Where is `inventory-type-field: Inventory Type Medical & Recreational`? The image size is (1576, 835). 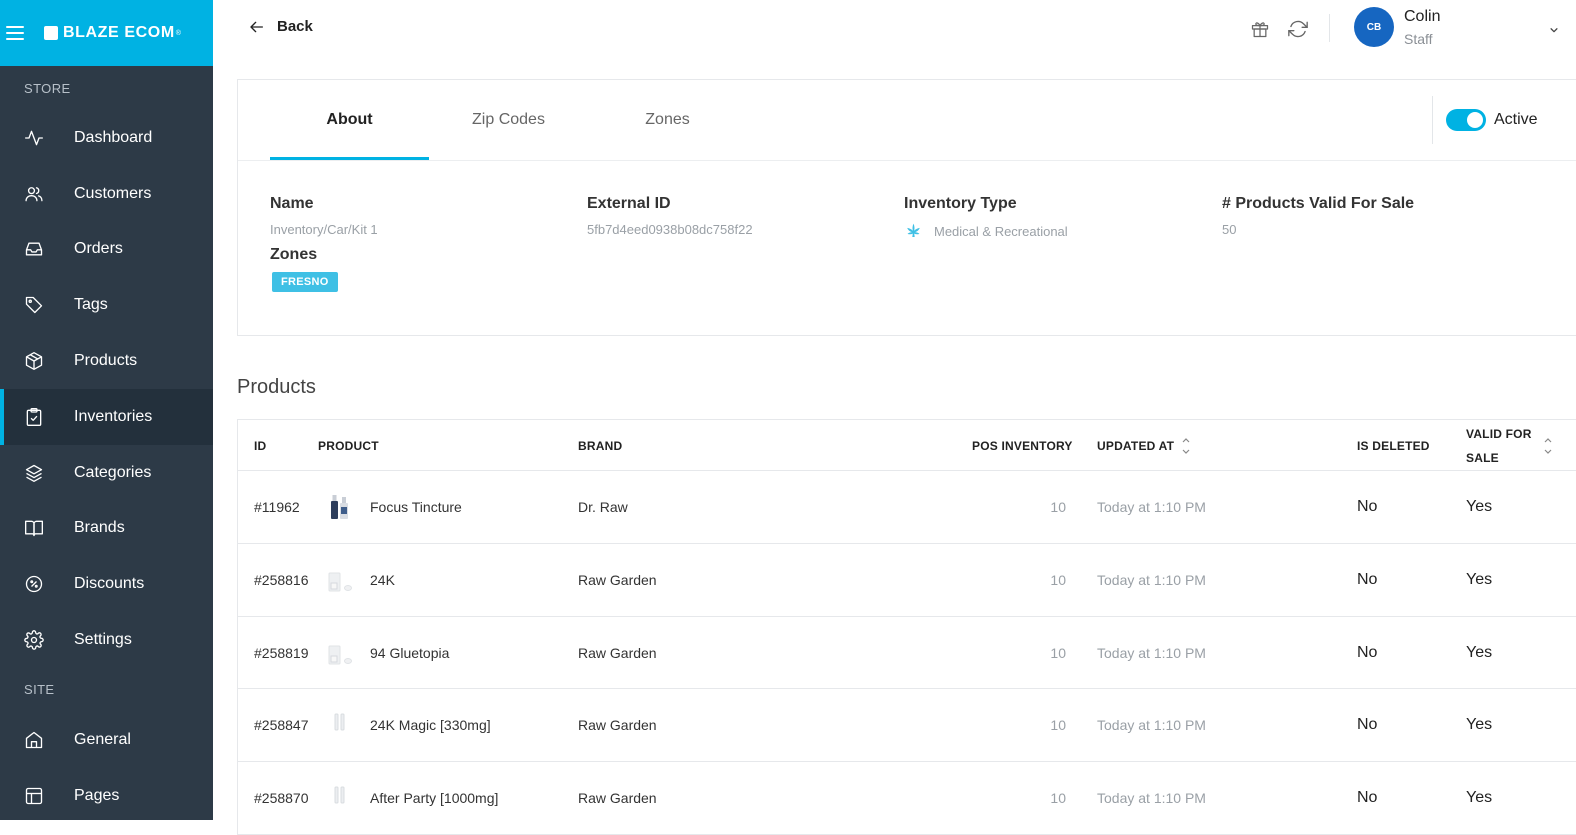 inventory-type-field: Inventory Type Medical & Recreational is located at coordinates (986, 218).